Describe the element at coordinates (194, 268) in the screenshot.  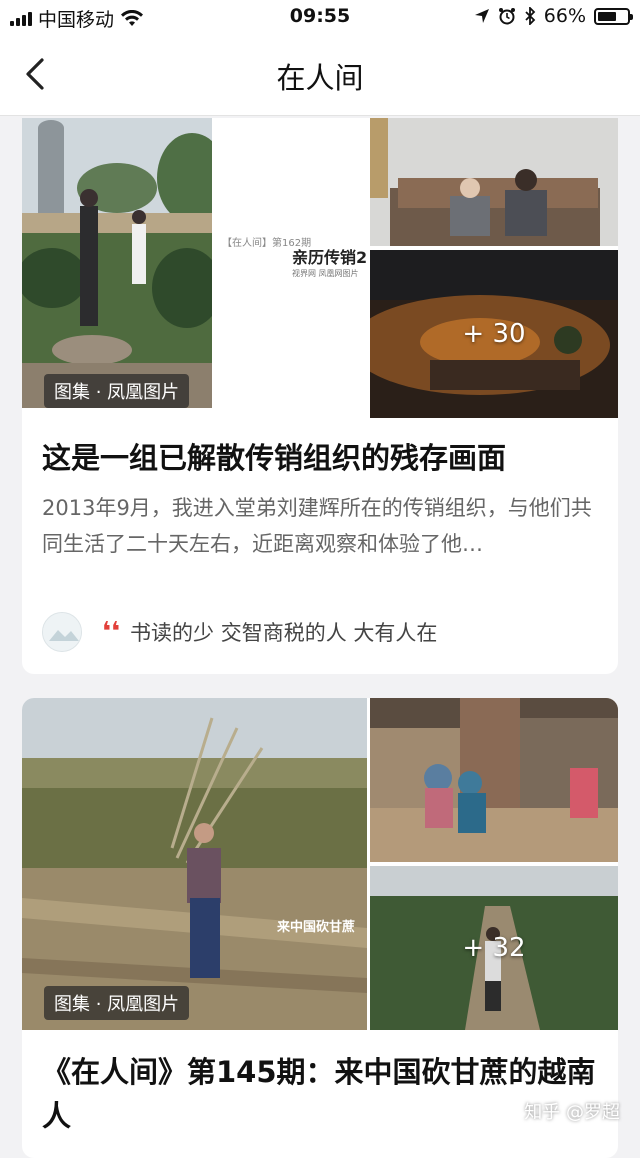
I see `main-photo: 【在人间】第162期 亲历传销20 视界网 凤凰网图片 图集 · 凤凰图片` at that location.